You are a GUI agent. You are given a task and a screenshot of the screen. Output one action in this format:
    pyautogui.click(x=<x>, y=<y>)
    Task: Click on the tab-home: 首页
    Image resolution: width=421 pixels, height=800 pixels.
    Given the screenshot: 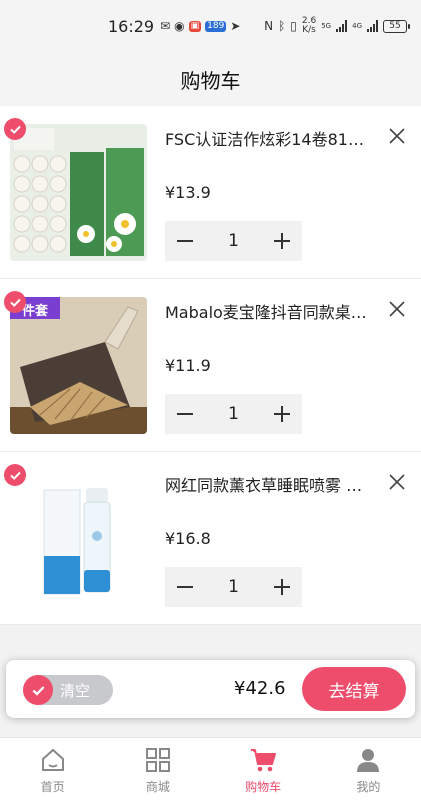 What is the action you would take?
    pyautogui.click(x=52, y=769)
    